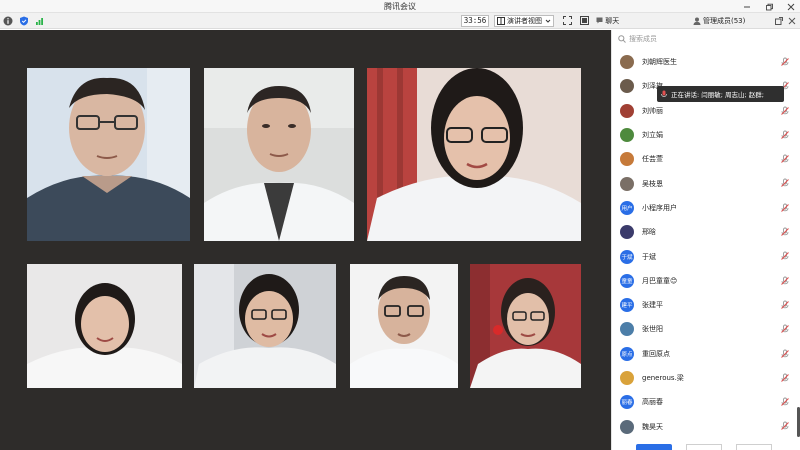 The width and height of the screenshot is (800, 450). What do you see at coordinates (652, 183) in the screenshot?
I see `member-name: 吴枝恩` at bounding box center [652, 183].